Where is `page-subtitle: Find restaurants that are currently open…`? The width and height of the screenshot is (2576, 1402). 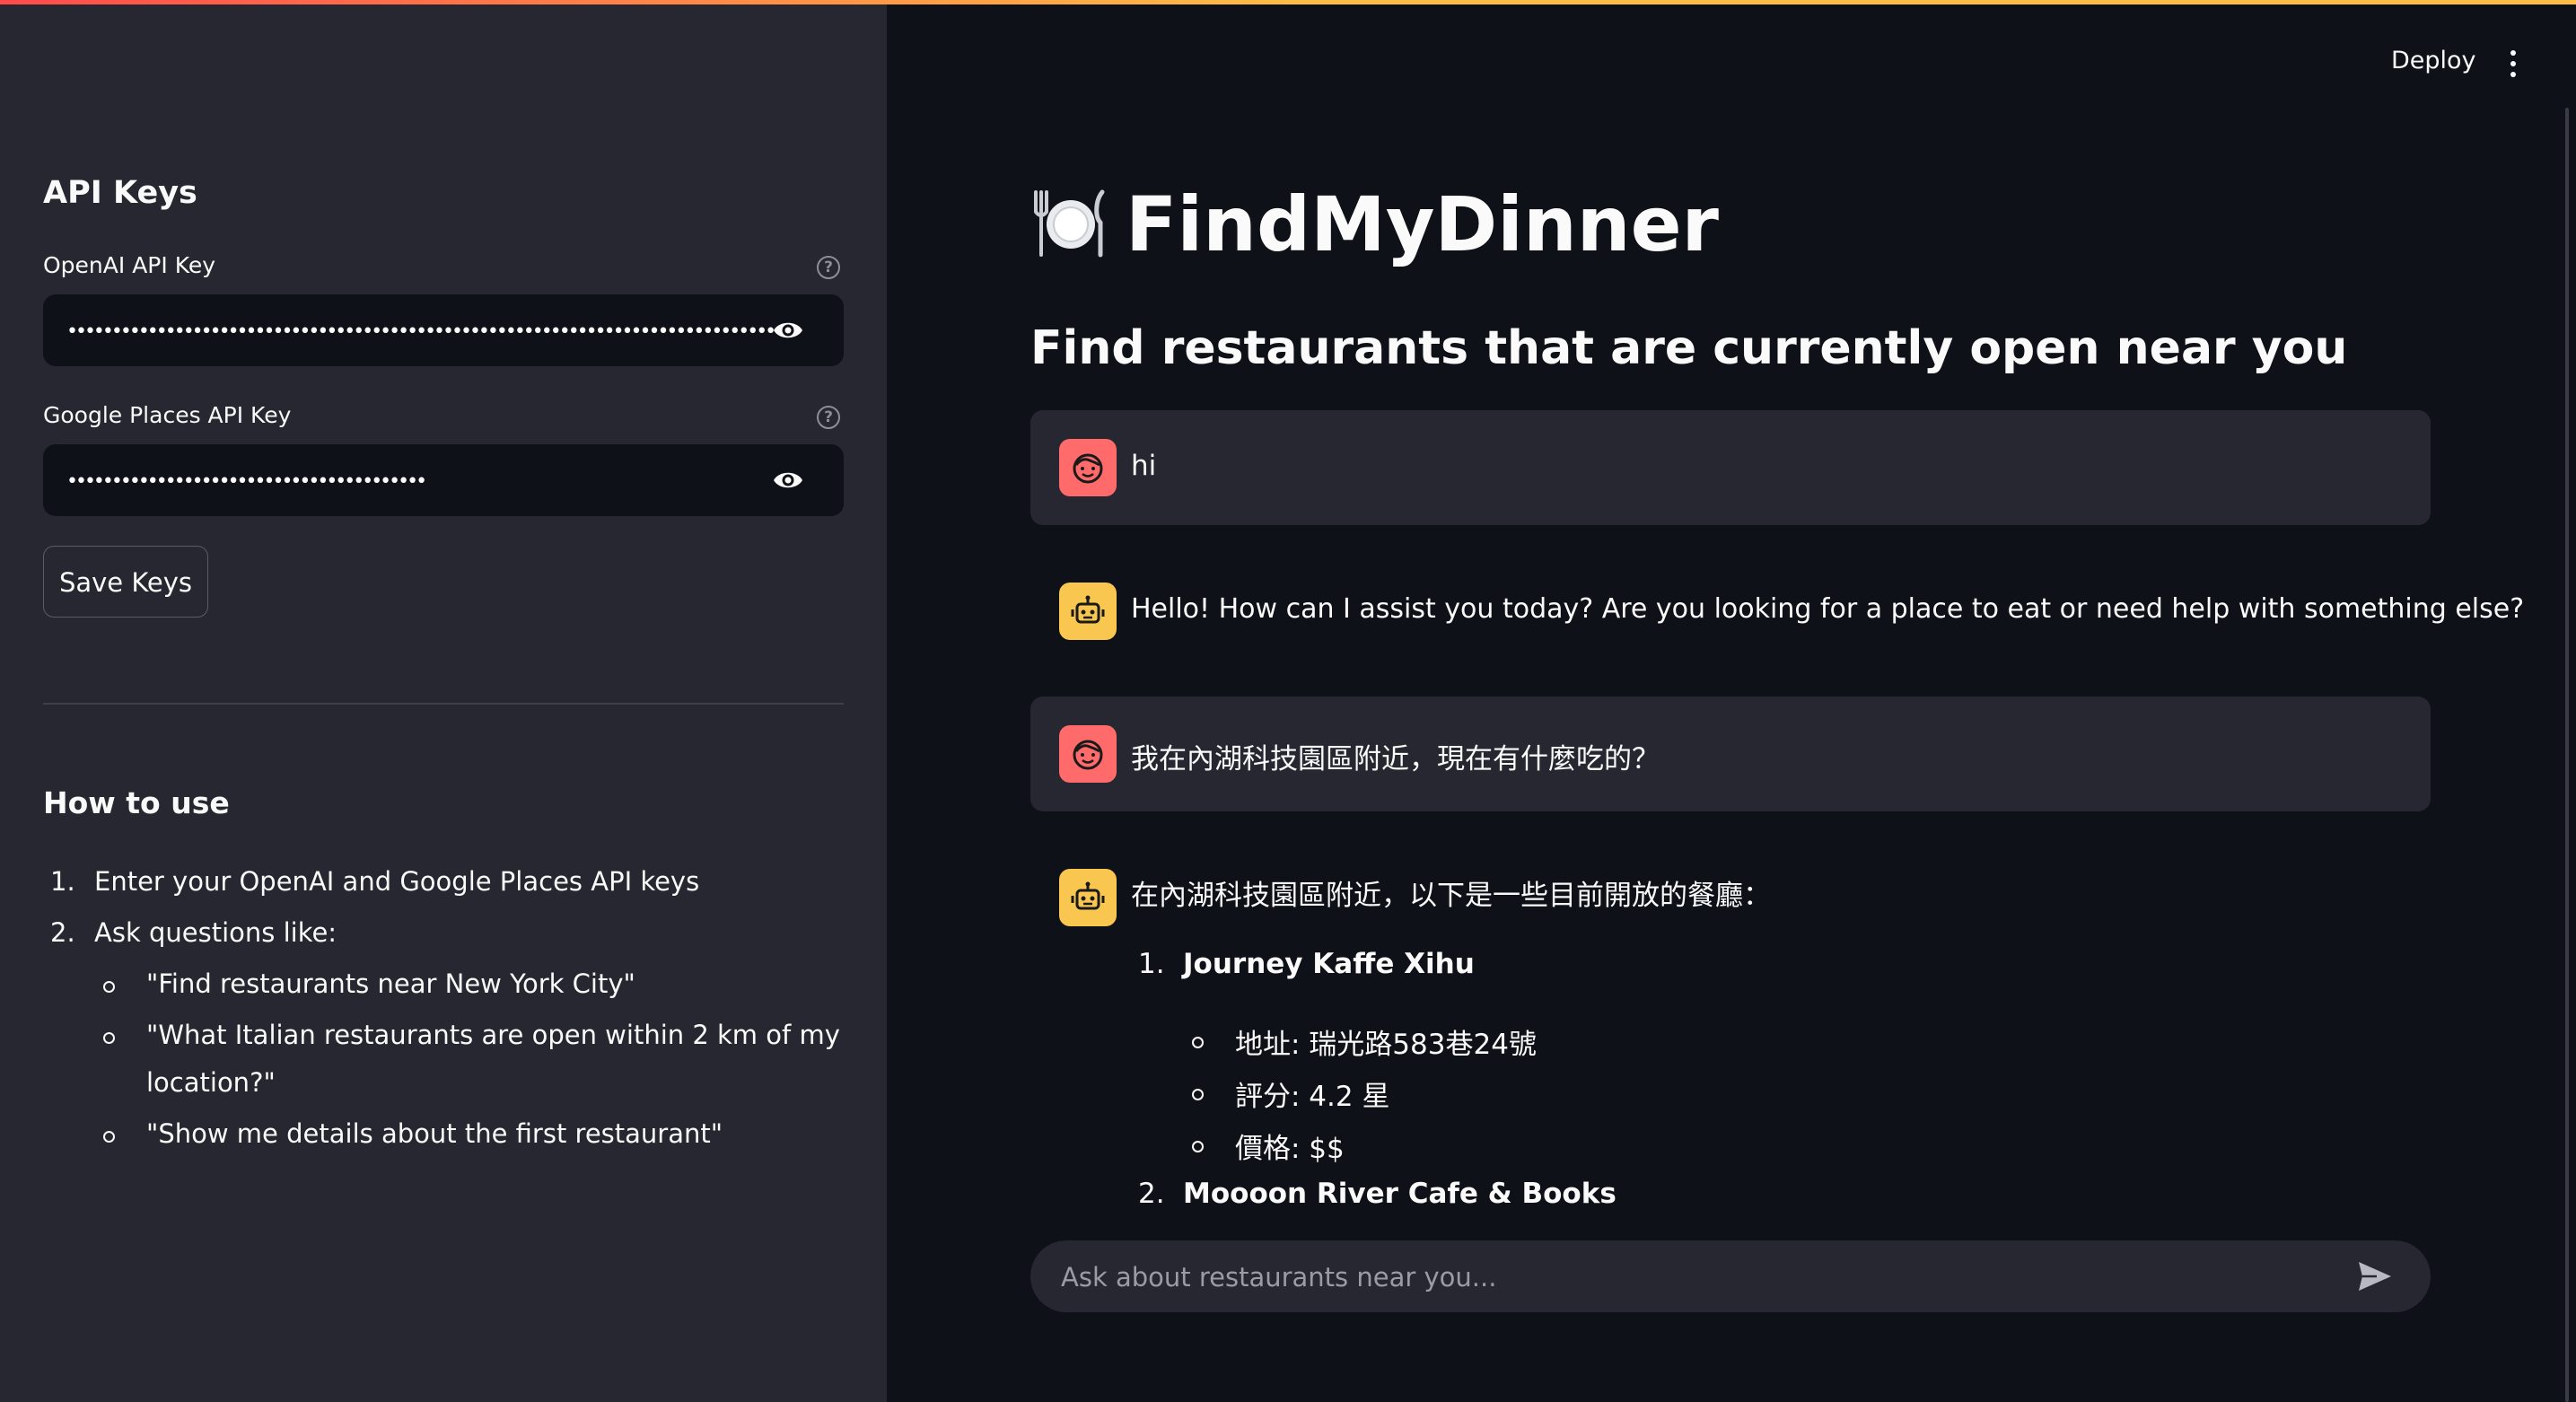
page-subtitle: Find restaurants that are currently open… is located at coordinates (1689, 348).